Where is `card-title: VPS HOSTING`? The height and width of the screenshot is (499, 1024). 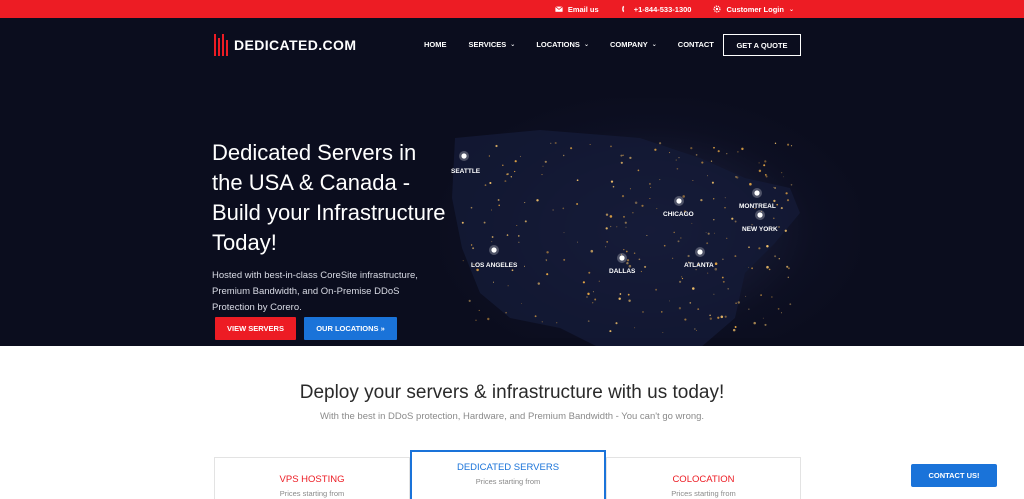 card-title: VPS HOSTING is located at coordinates (312, 479).